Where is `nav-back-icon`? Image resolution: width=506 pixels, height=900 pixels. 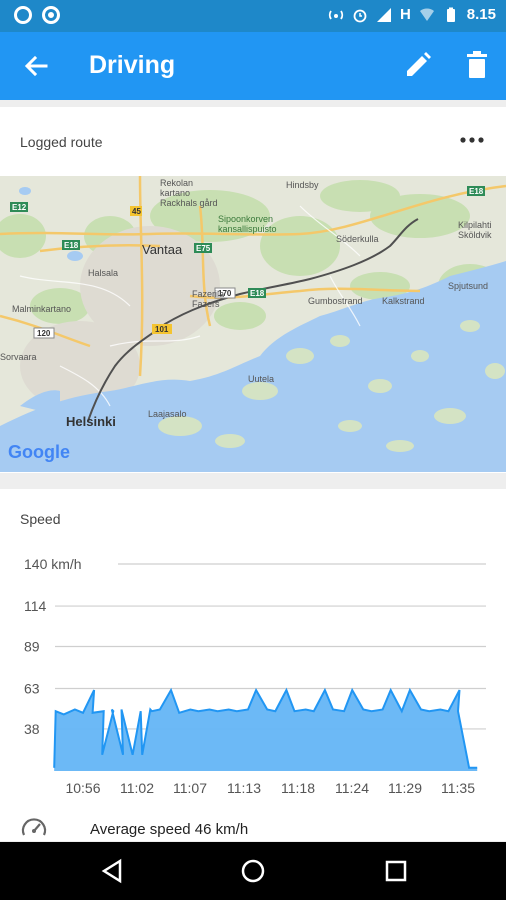 nav-back-icon is located at coordinates (112, 871).